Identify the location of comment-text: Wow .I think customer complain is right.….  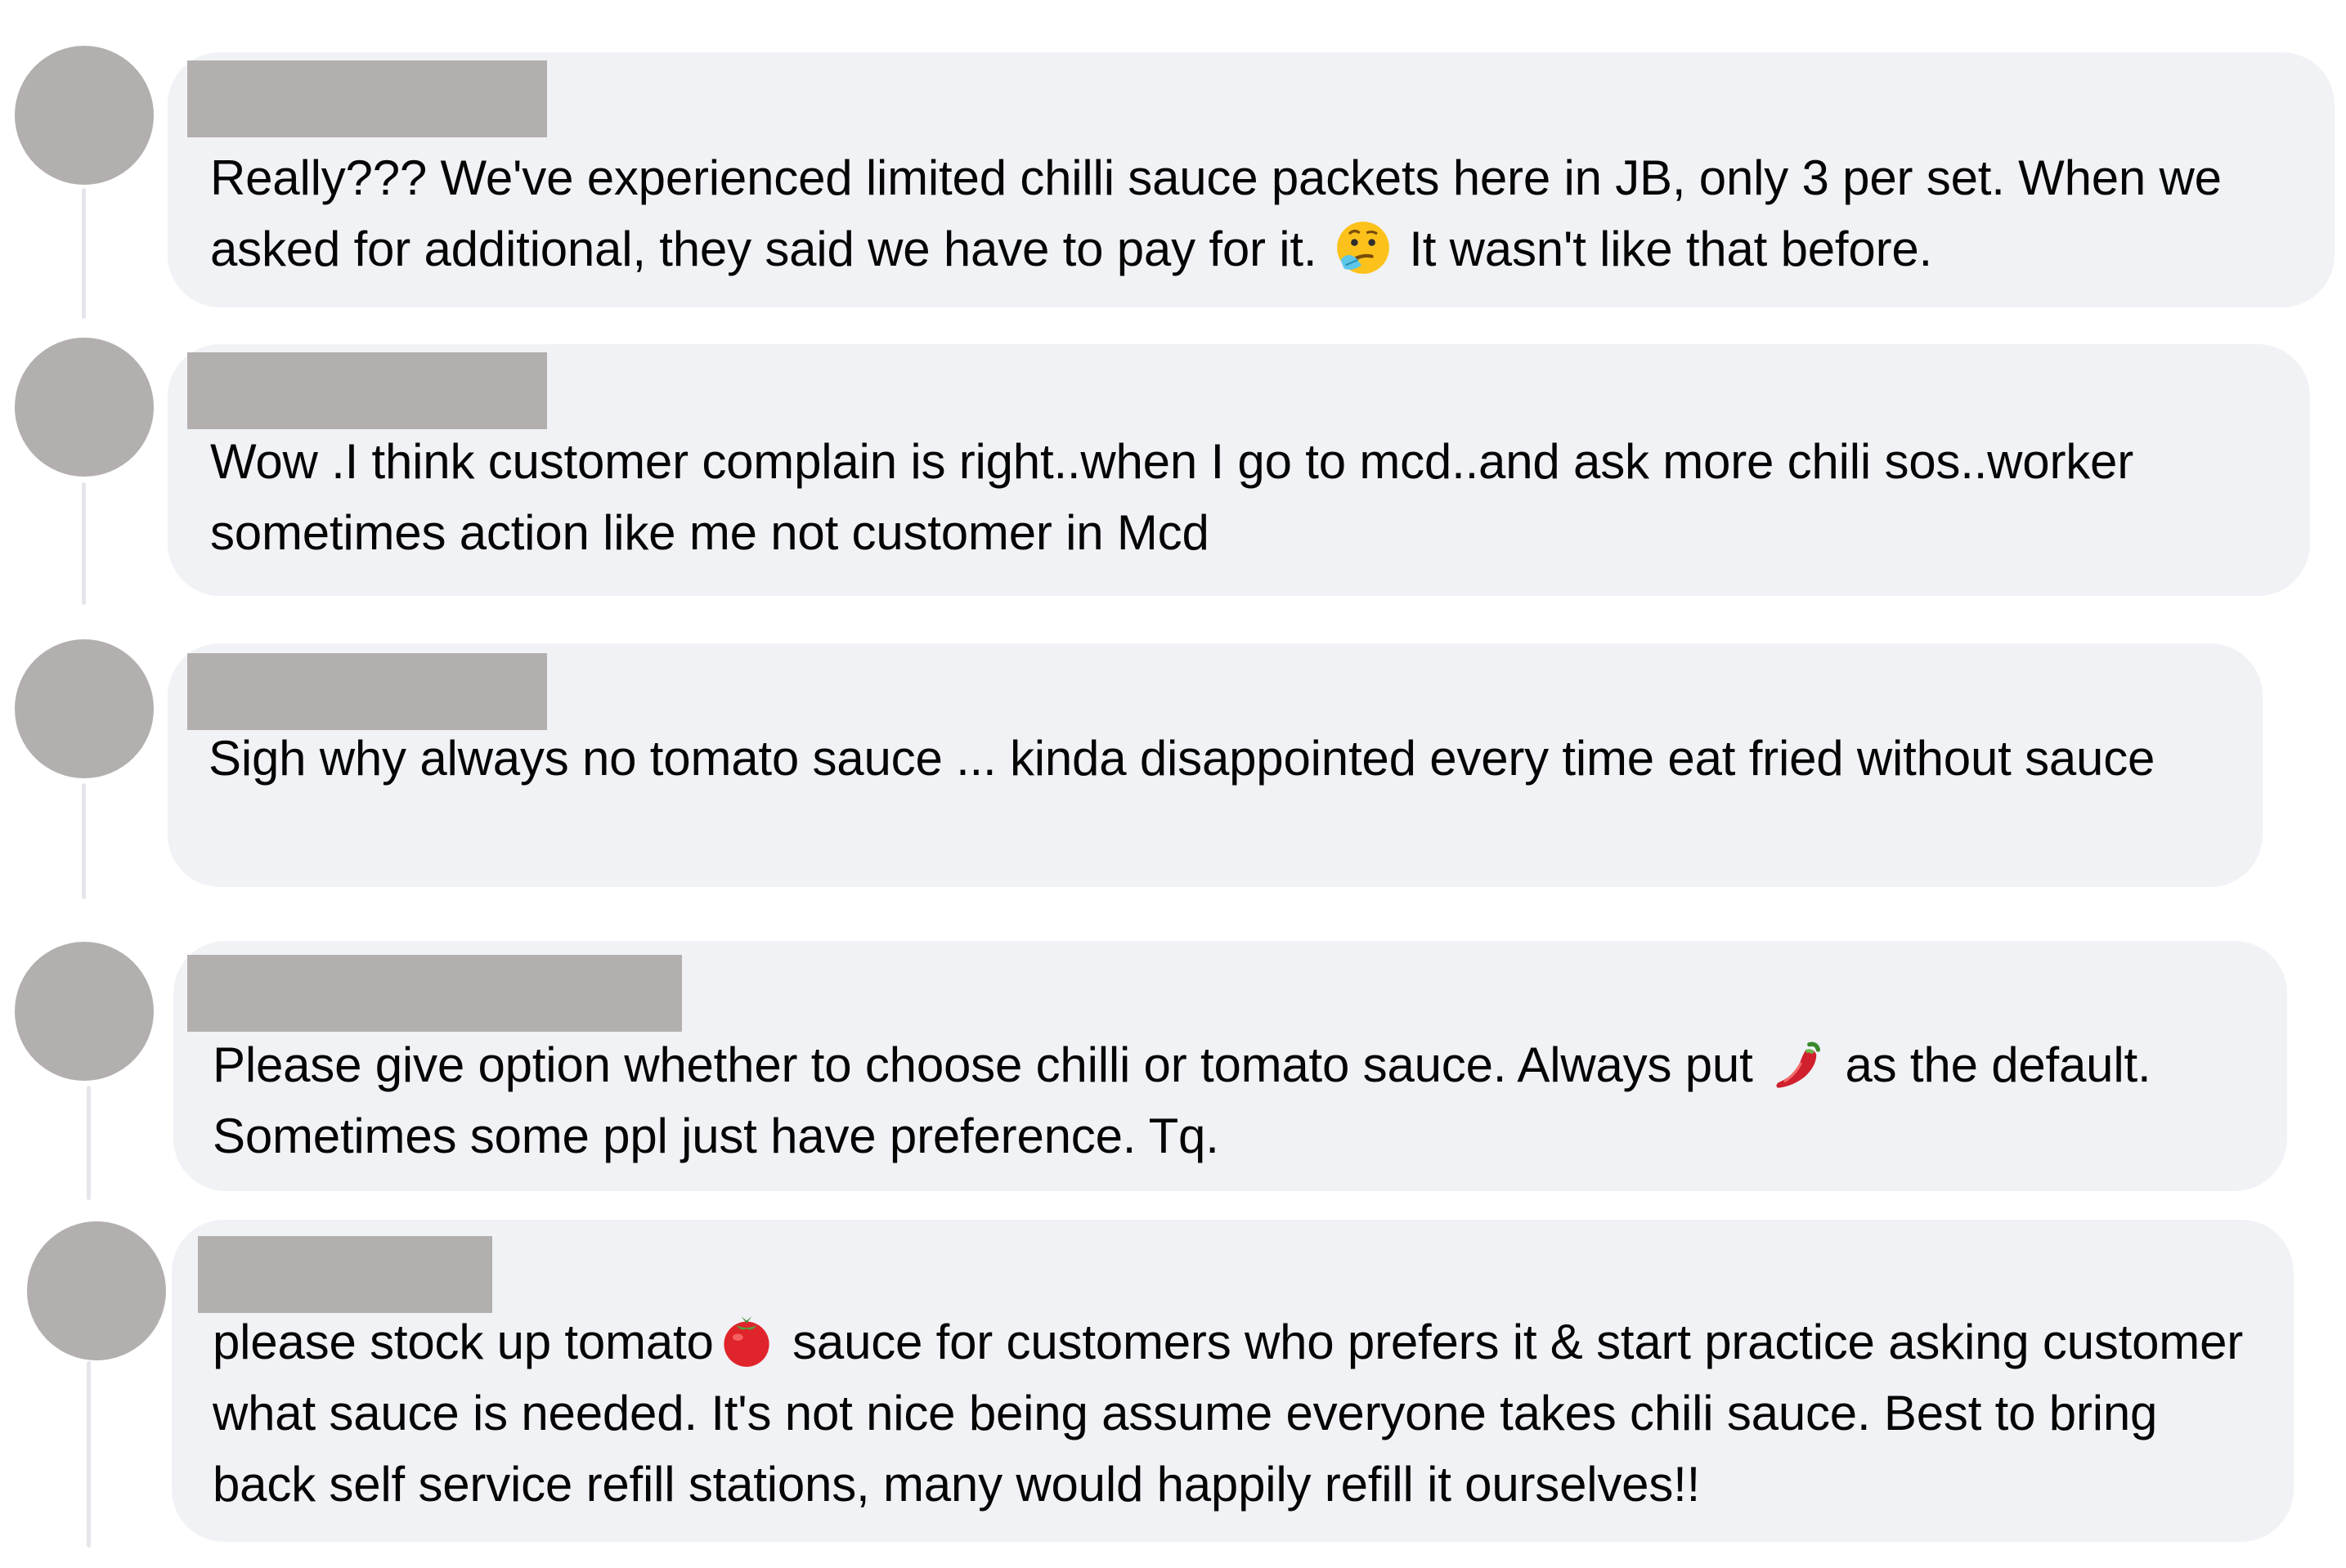
(1224, 497).